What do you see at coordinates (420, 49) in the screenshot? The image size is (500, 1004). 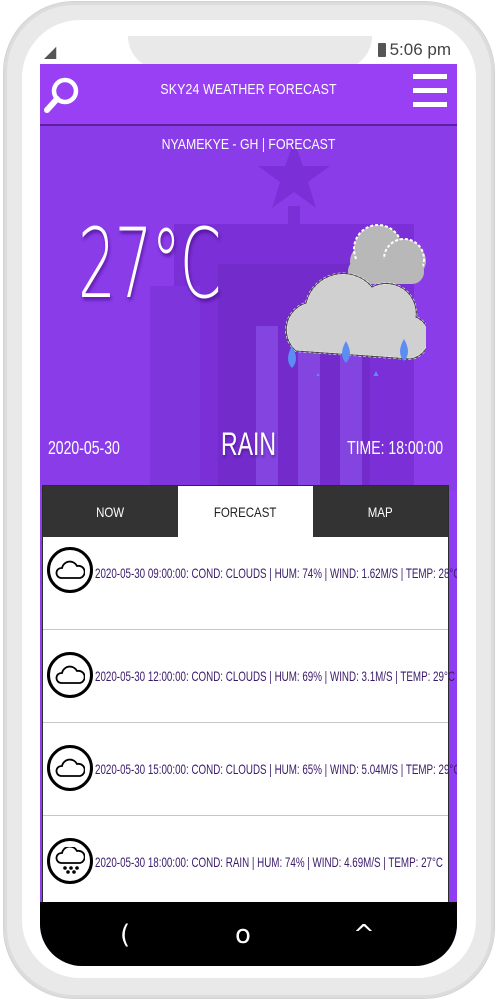 I see `status-time: 5:06 pm` at bounding box center [420, 49].